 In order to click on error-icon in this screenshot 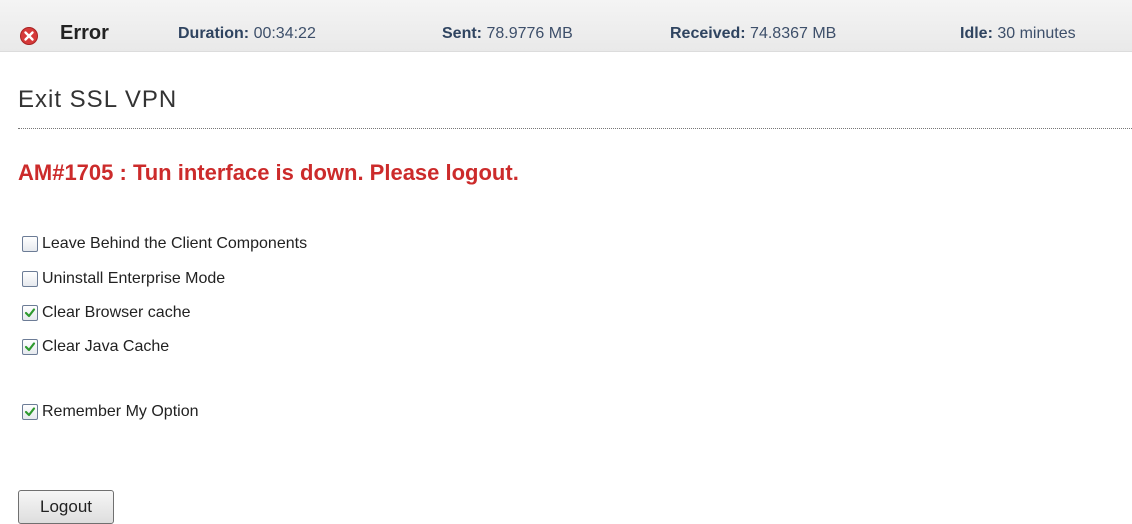, I will do `click(29, 36)`.